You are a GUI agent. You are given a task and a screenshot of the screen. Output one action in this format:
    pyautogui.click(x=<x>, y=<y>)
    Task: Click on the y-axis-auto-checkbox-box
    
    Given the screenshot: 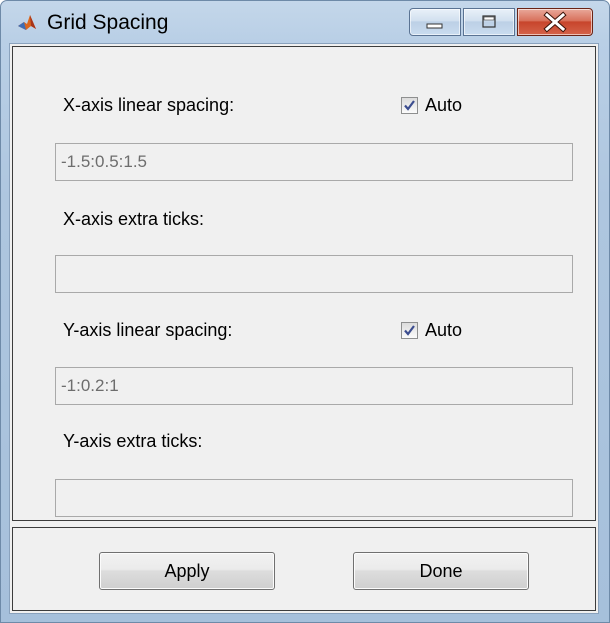 What is the action you would take?
    pyautogui.click(x=409, y=330)
    